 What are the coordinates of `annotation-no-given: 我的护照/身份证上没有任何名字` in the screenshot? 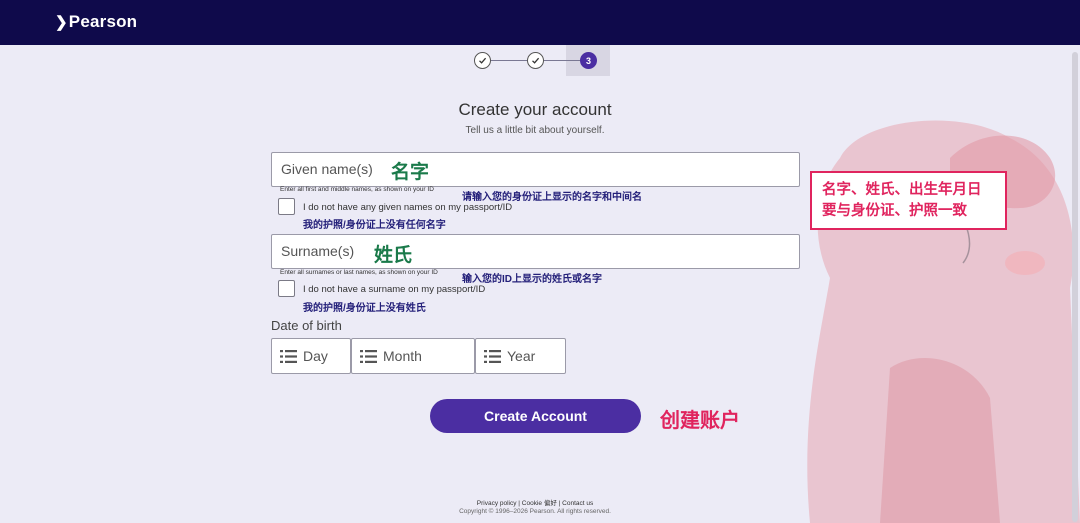 It's located at (374, 225).